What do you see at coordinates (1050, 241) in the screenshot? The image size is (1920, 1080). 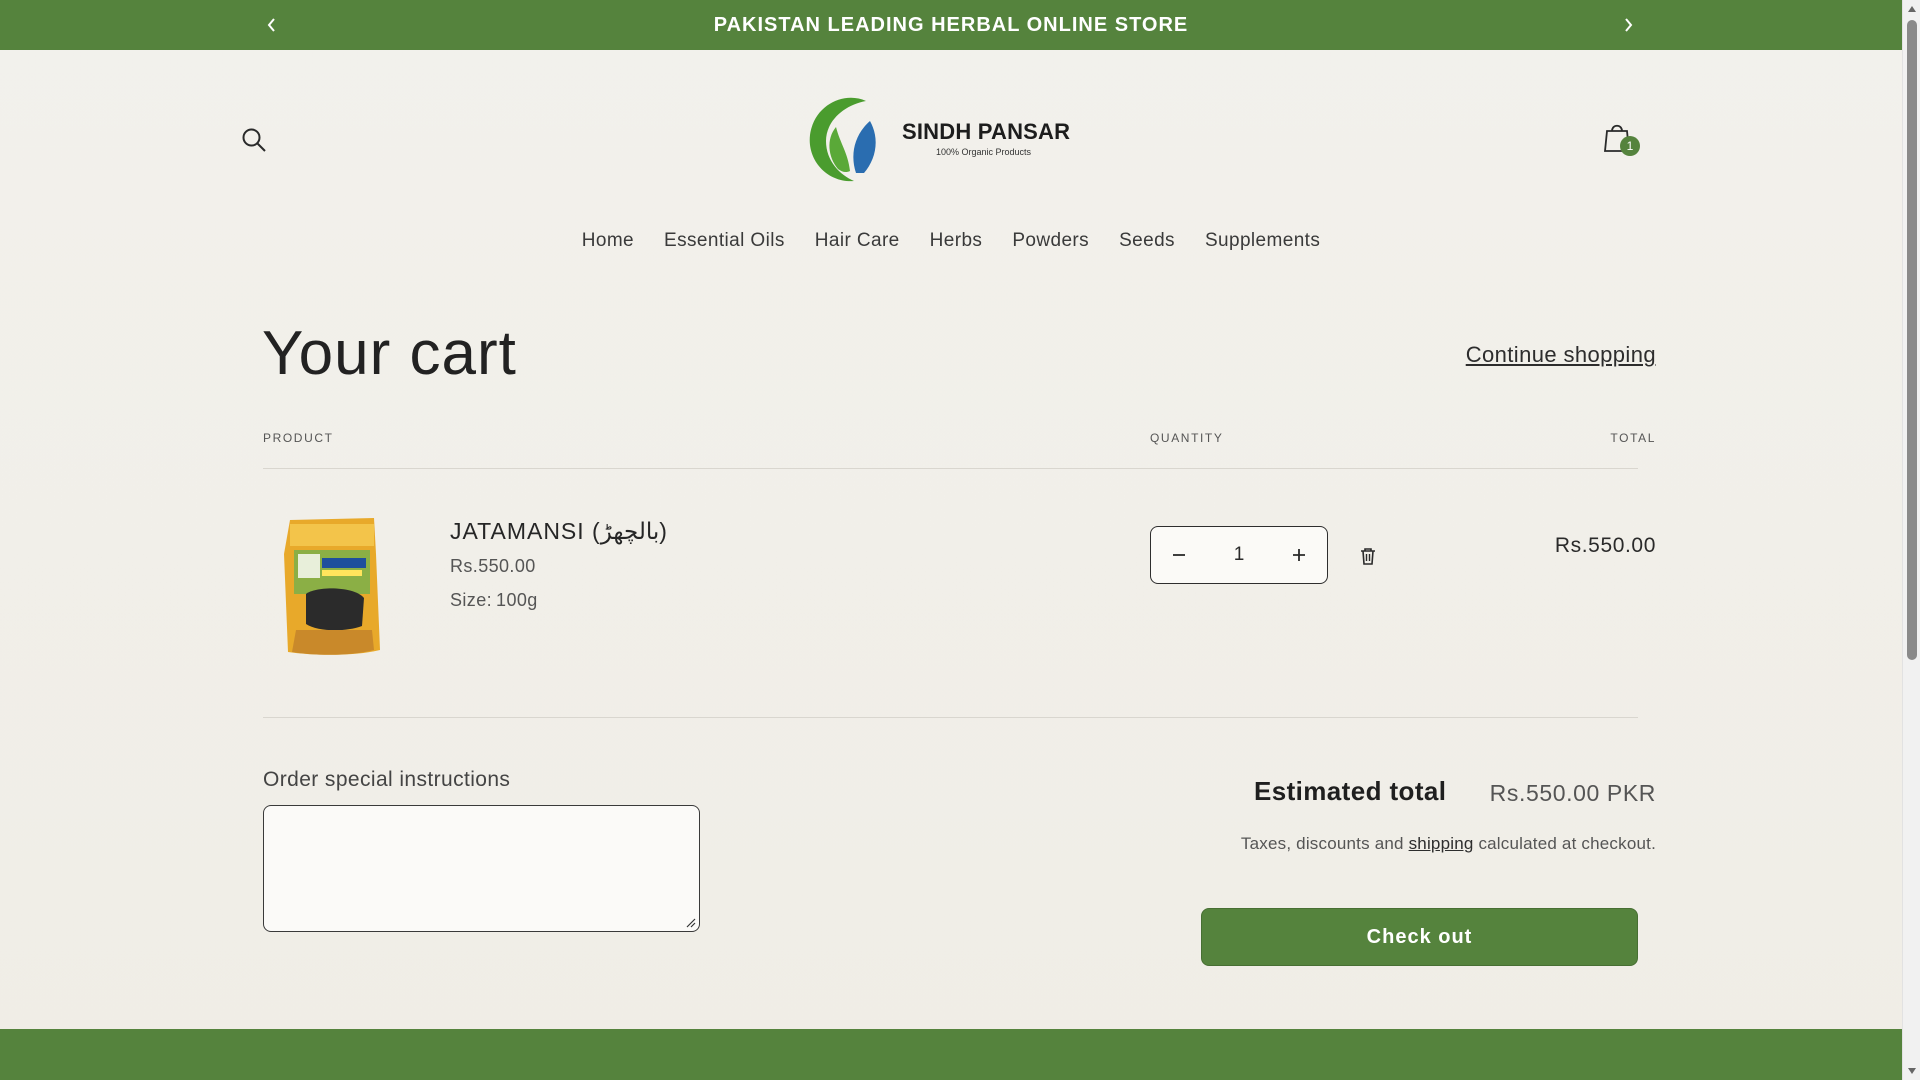 I see `nav-item-powders: Powders` at bounding box center [1050, 241].